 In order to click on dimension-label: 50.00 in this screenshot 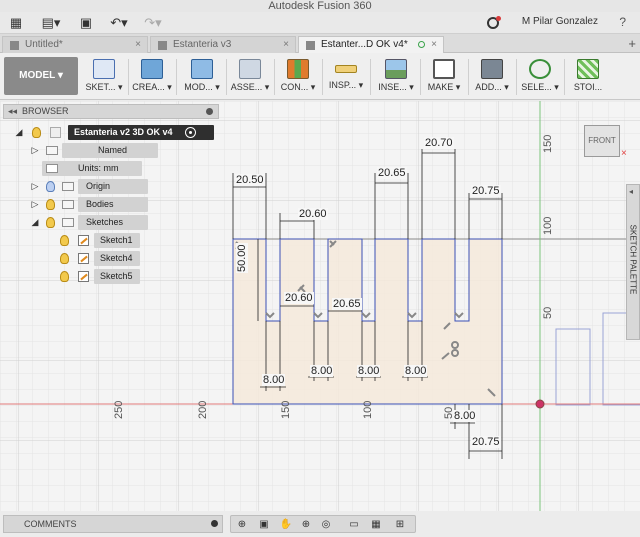, I will do `click(242, 258)`.